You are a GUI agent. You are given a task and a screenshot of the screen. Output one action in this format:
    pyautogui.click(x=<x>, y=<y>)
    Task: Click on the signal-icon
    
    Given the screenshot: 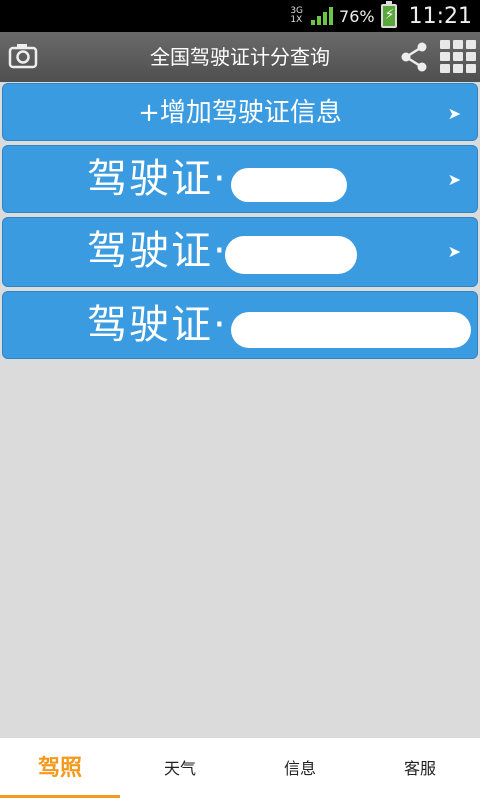 What is the action you would take?
    pyautogui.click(x=322, y=16)
    